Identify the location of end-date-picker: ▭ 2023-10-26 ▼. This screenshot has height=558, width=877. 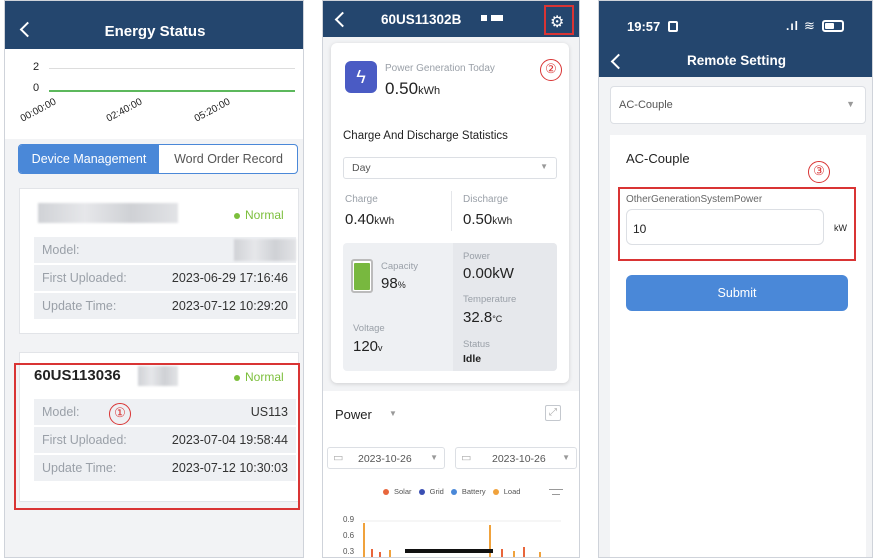
(516, 458).